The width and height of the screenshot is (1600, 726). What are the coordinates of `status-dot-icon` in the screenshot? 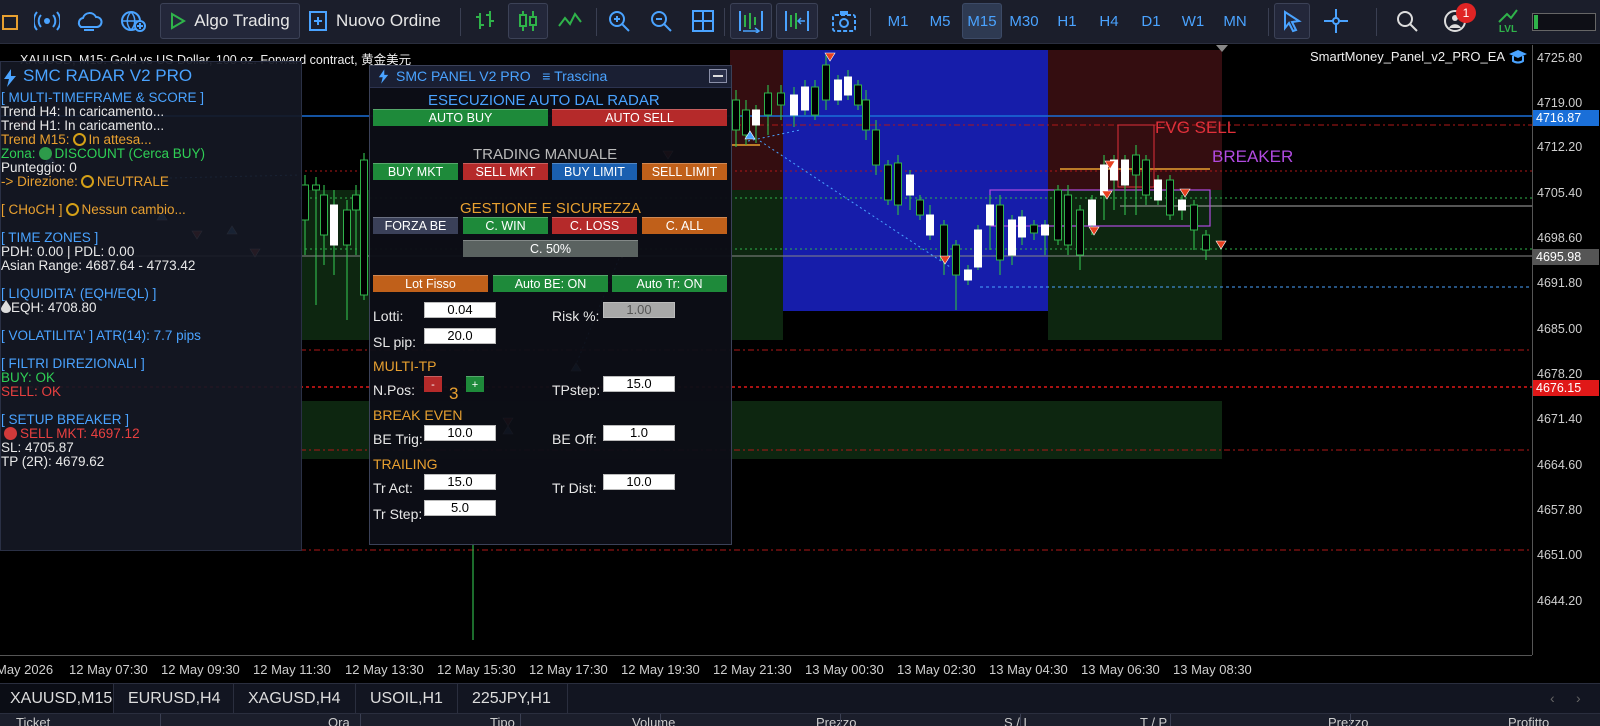 It's located at (10, 433).